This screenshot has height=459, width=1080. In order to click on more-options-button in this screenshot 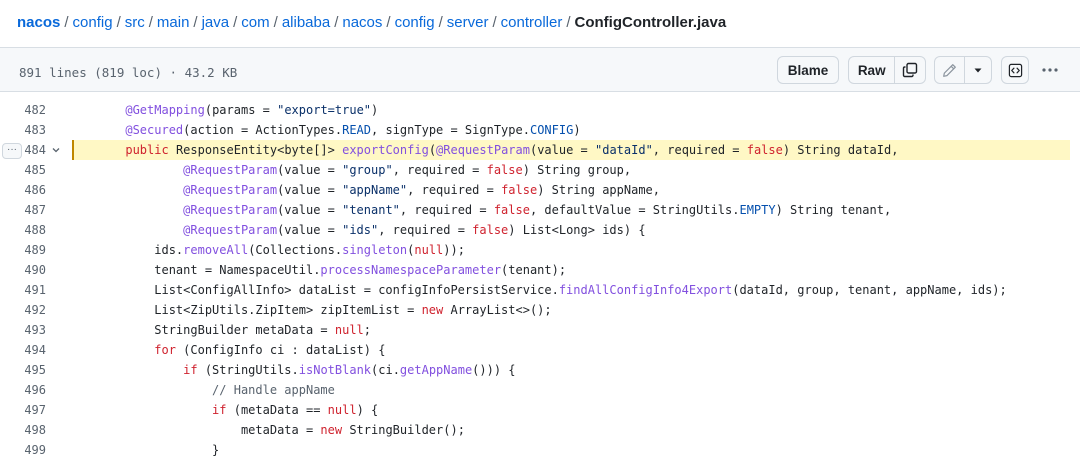, I will do `click(1050, 70)`.